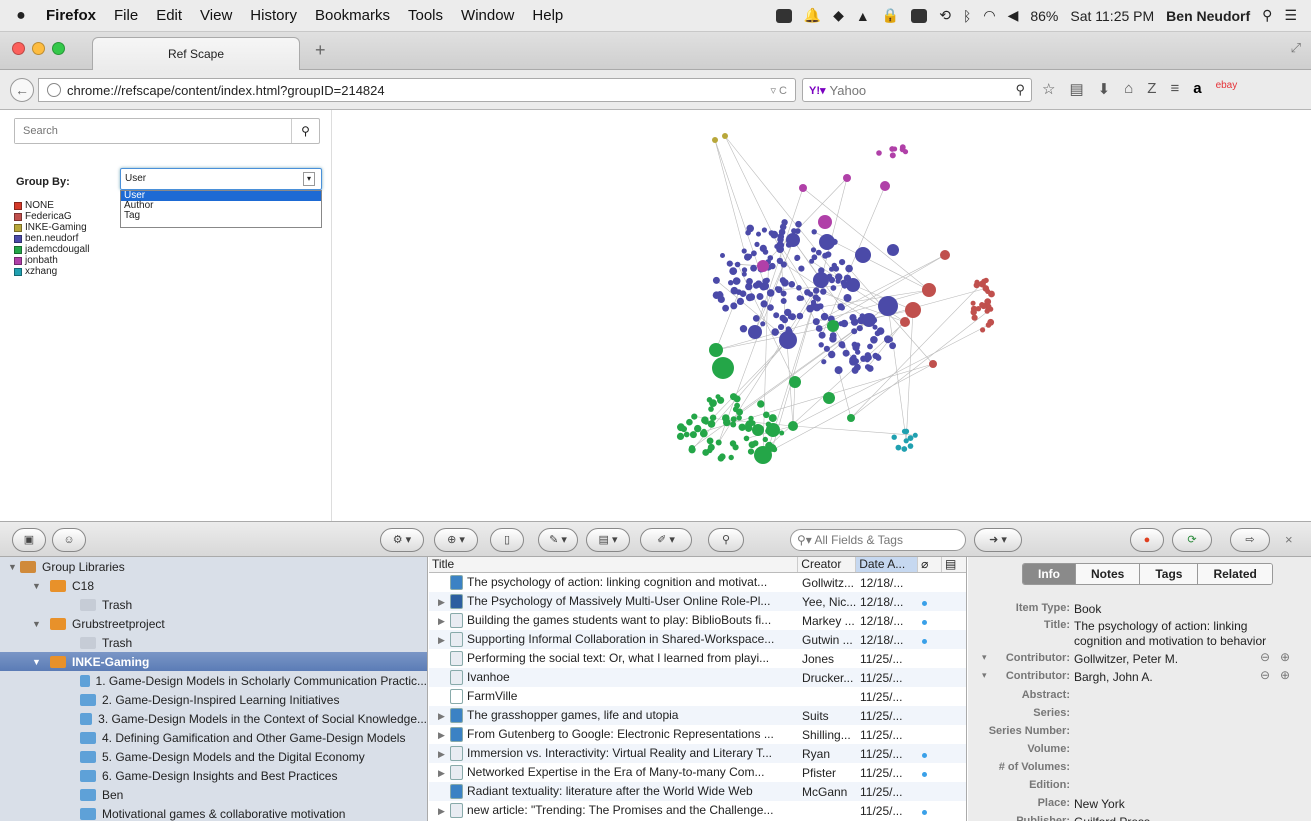 Image resolution: width=1311 pixels, height=821 pixels. Describe the element at coordinates (954, 564) in the screenshot. I see `column-picker-icon: ▤` at that location.